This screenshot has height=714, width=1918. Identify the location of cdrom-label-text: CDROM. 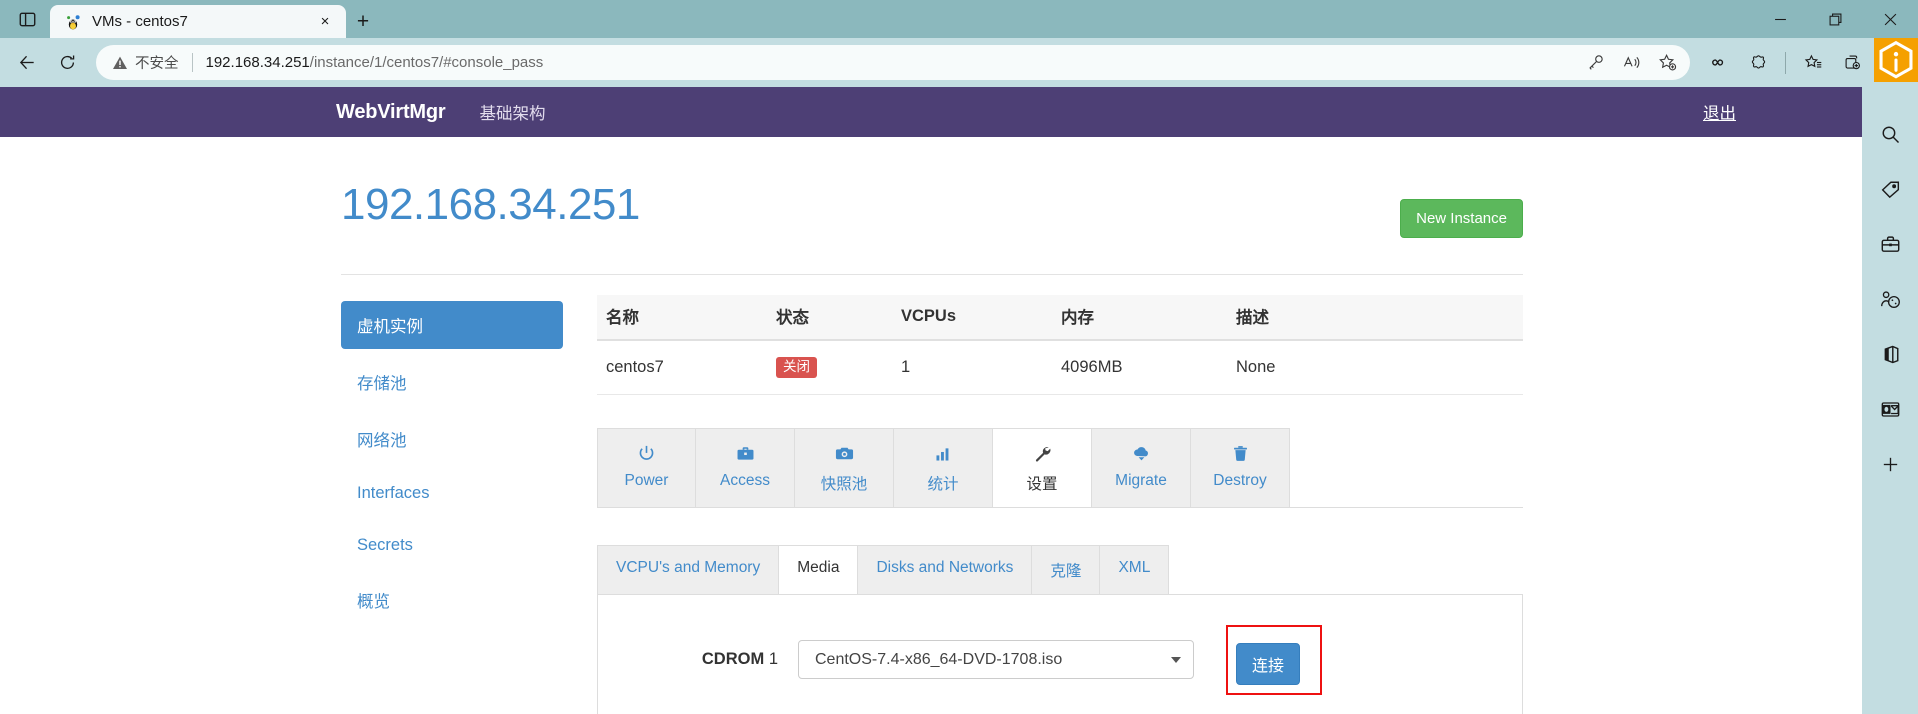
(733, 659).